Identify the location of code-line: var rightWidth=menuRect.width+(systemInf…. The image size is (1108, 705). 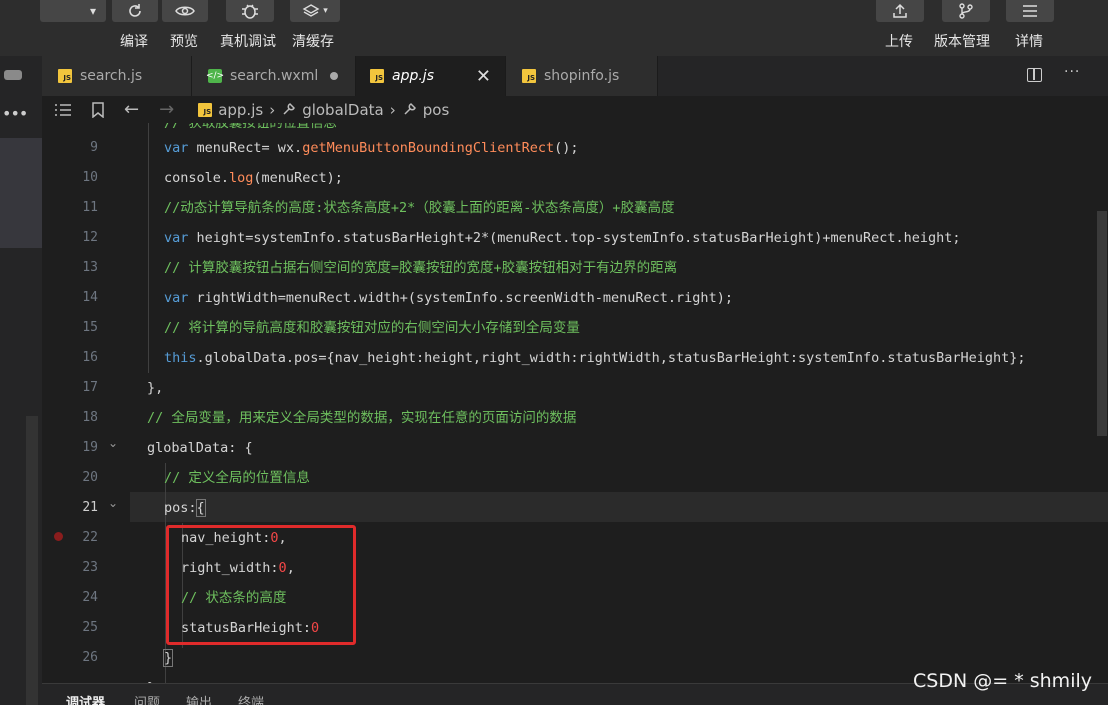
(448, 298).